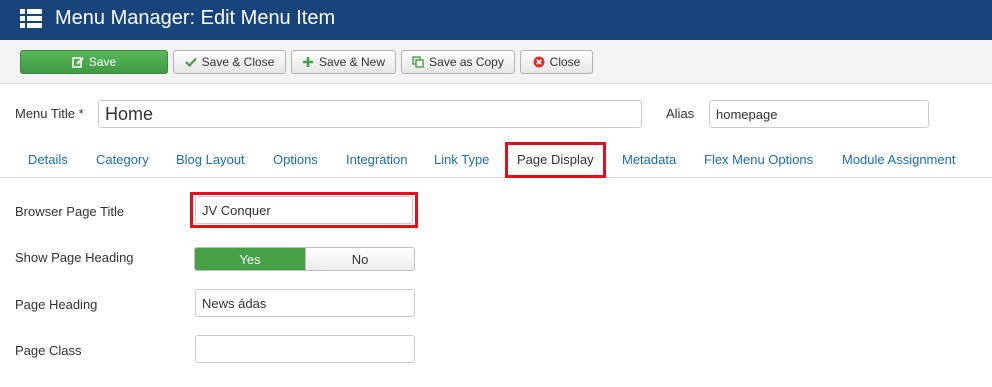 The height and width of the screenshot is (387, 992). What do you see at coordinates (31, 20) in the screenshot?
I see `menu-grid-icon` at bounding box center [31, 20].